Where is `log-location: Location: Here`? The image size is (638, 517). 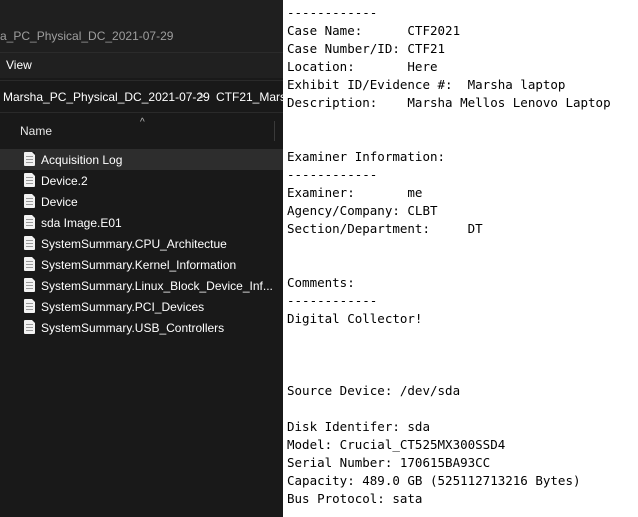
log-location: Location: Here is located at coordinates (362, 66).